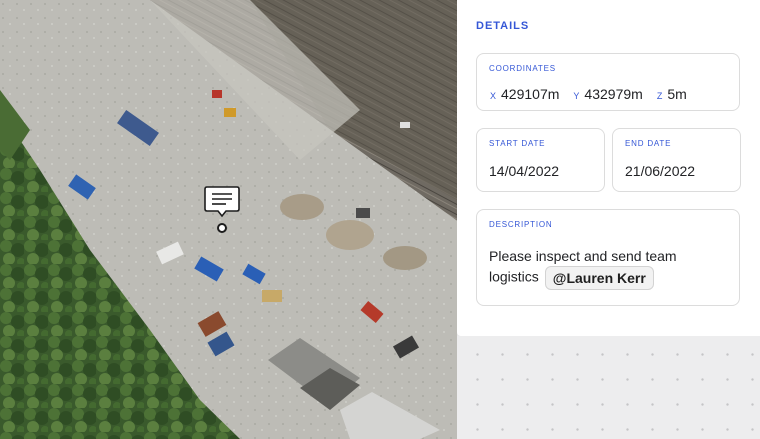 The height and width of the screenshot is (439, 760). I want to click on coordinates-label: COORDINATES, so click(522, 68).